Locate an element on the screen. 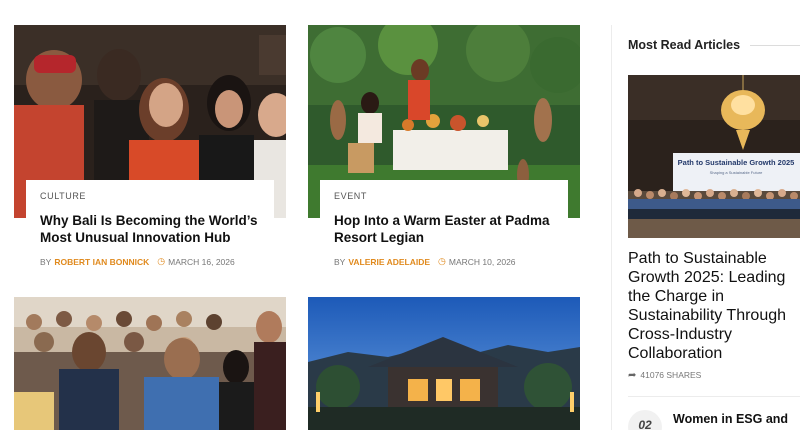 This screenshot has height=430, width=800. share-icon: ➦ is located at coordinates (632, 375).